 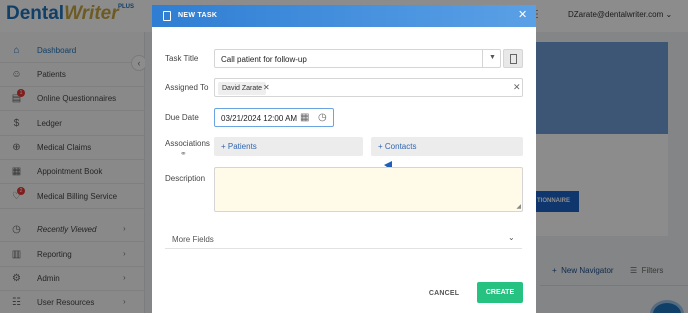 What do you see at coordinates (182, 117) in the screenshot?
I see `due-date-label: Due Date` at bounding box center [182, 117].